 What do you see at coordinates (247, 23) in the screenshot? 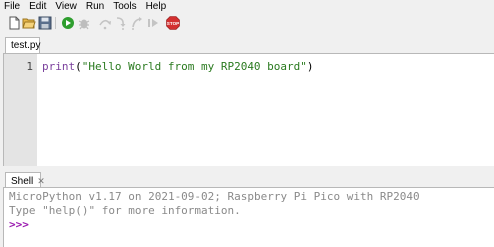
I see `toolbar: STOP` at bounding box center [247, 23].